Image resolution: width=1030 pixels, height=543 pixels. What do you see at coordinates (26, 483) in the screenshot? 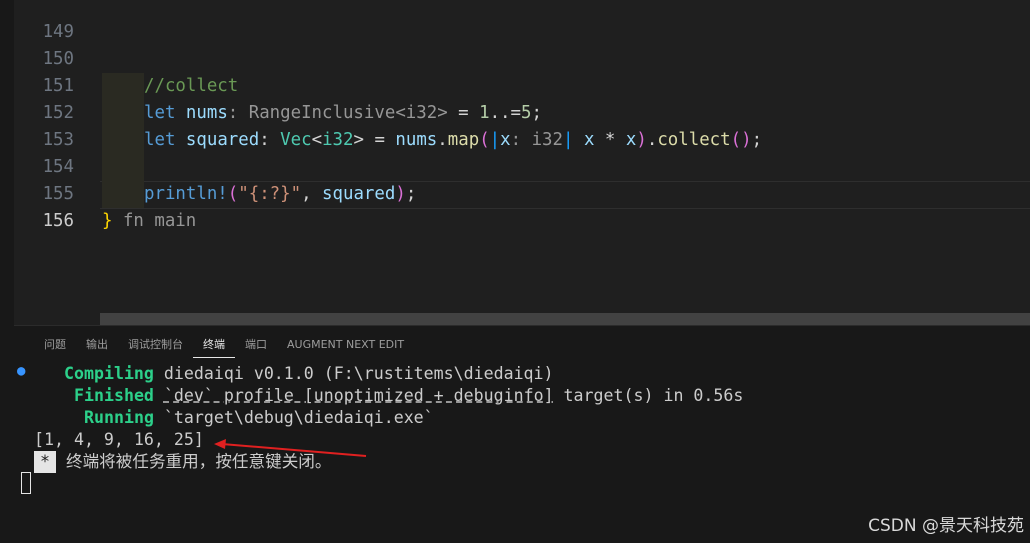
I see `terminal-cursor` at bounding box center [26, 483].